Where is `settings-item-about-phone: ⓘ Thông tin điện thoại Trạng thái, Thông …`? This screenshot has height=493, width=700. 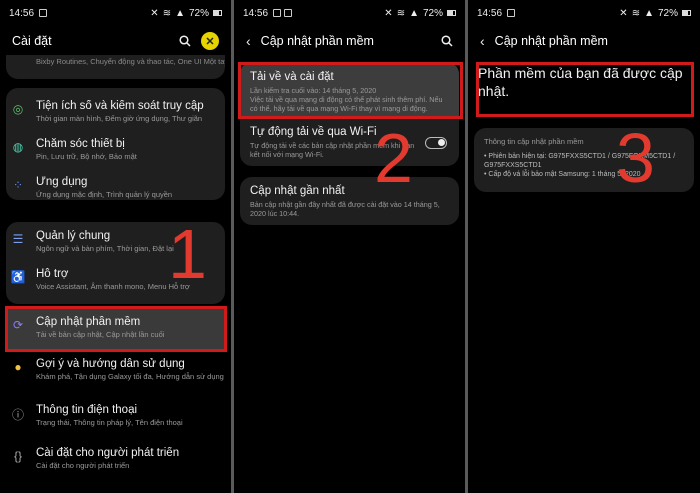 settings-item-about-phone: ⓘ Thông tin điện thoại Trạng thái, Thông … is located at coordinates (115, 415).